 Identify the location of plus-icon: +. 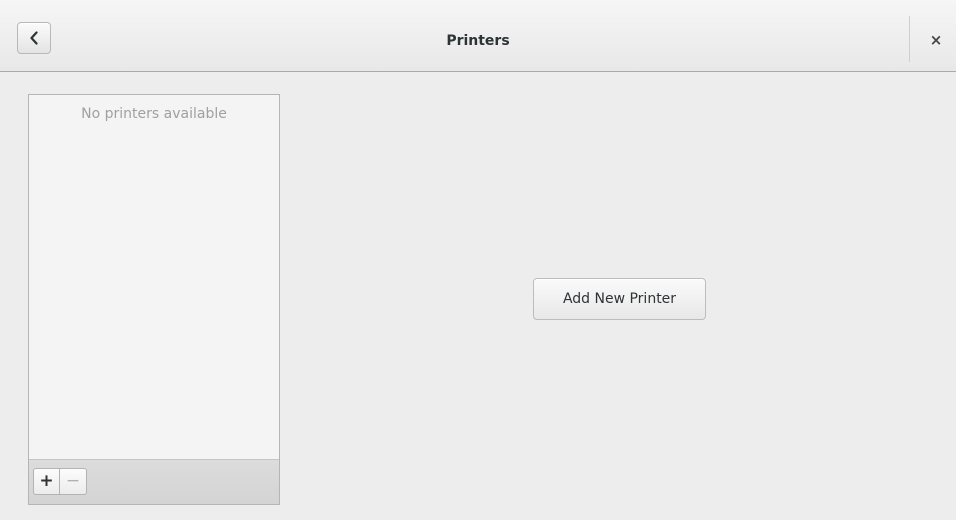
(46, 481).